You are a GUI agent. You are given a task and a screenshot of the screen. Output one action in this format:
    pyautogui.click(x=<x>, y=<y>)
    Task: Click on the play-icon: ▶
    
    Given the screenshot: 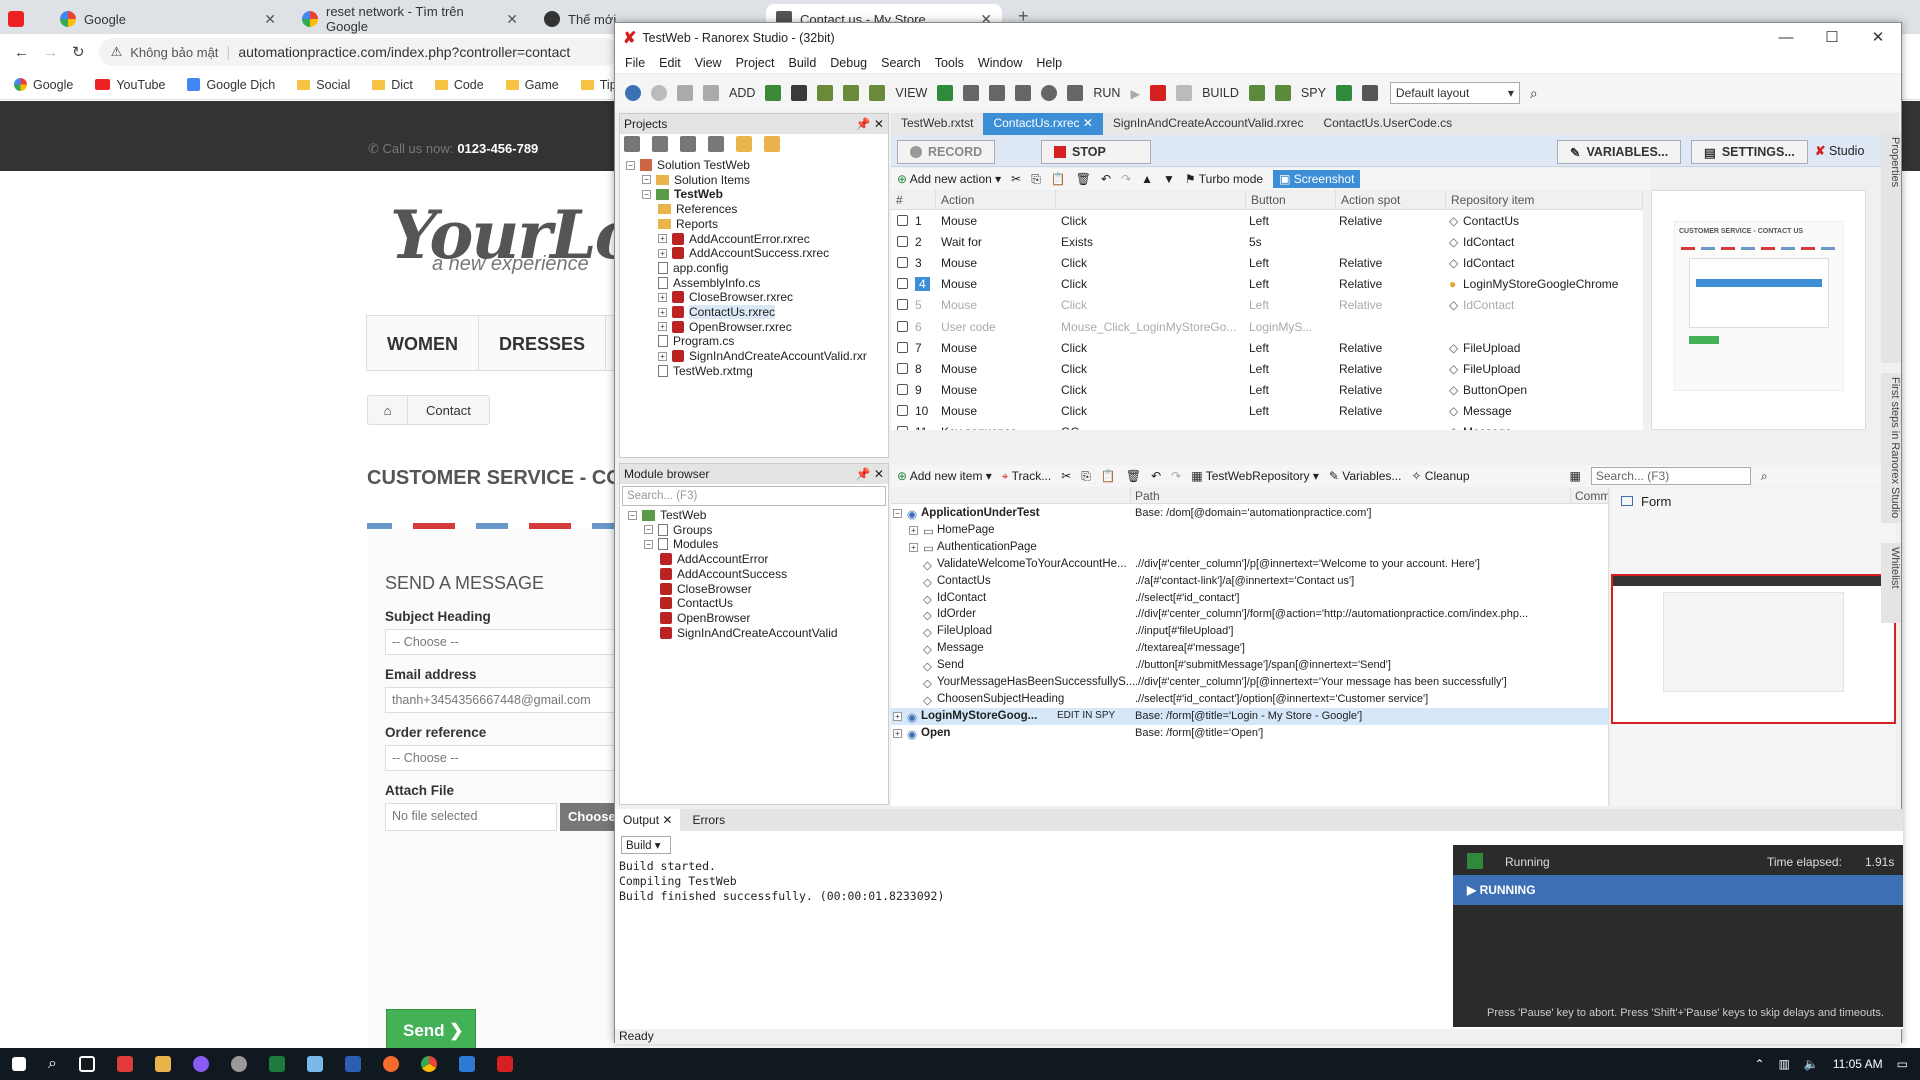 What is the action you would take?
    pyautogui.click(x=1135, y=93)
    